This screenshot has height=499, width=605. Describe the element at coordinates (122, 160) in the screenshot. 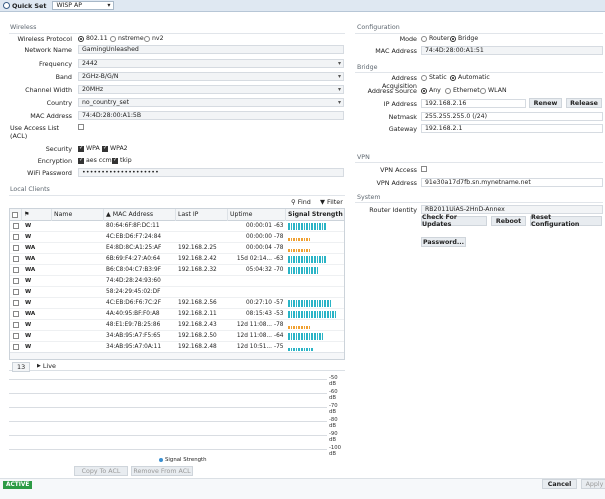

I see `enc-tkip-checkbox: tkip` at that location.